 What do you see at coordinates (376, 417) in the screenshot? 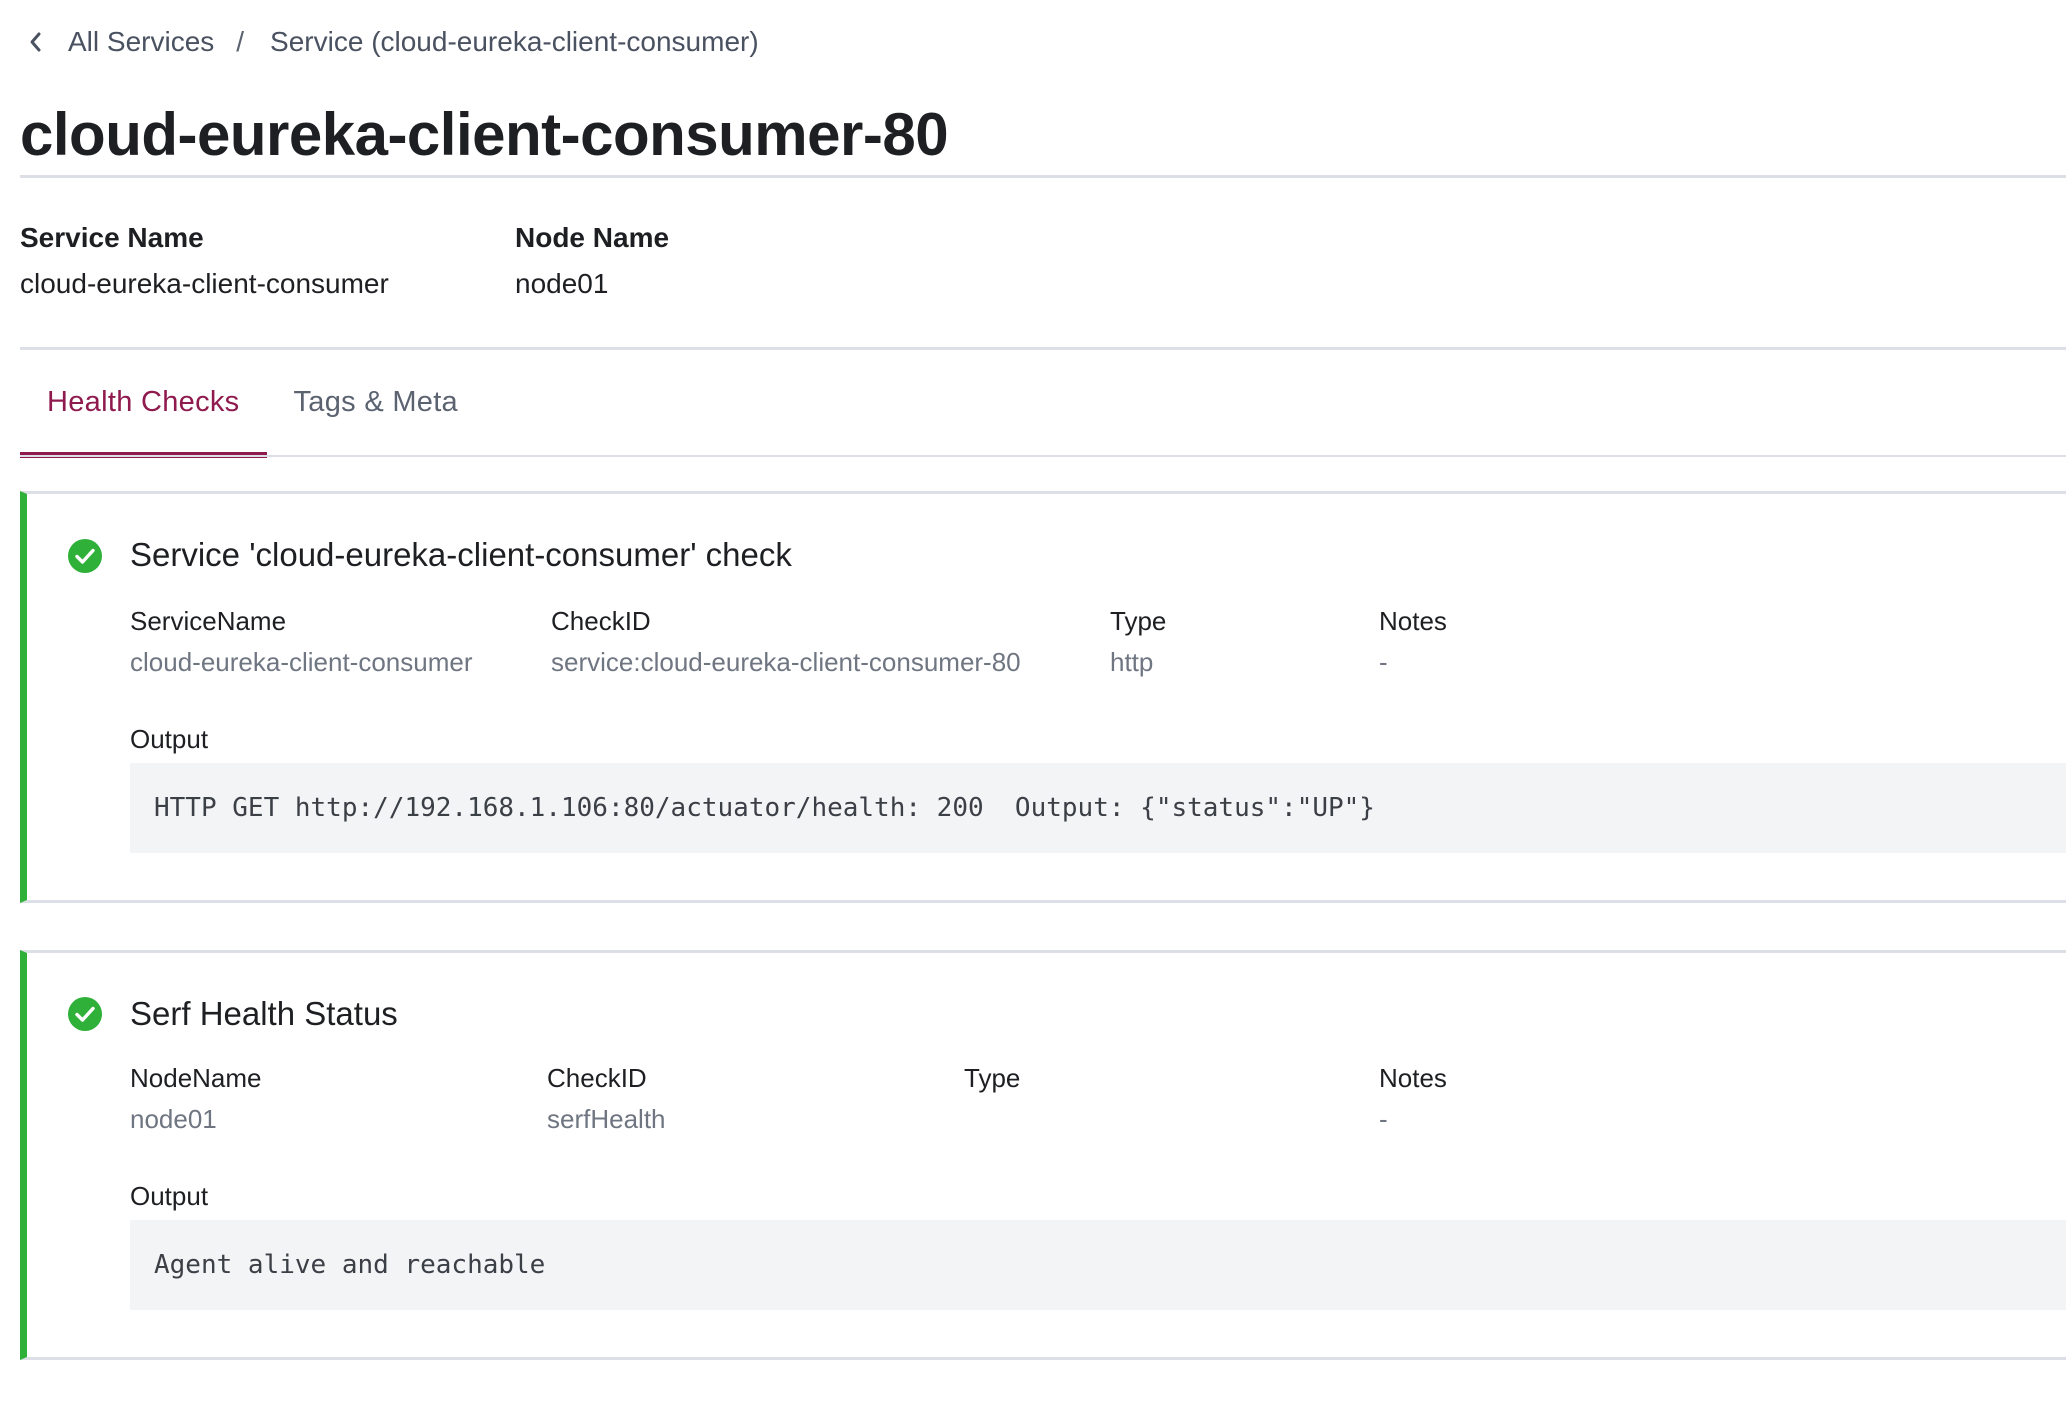
I see `tab-tags-meta: Tags & Meta` at bounding box center [376, 417].